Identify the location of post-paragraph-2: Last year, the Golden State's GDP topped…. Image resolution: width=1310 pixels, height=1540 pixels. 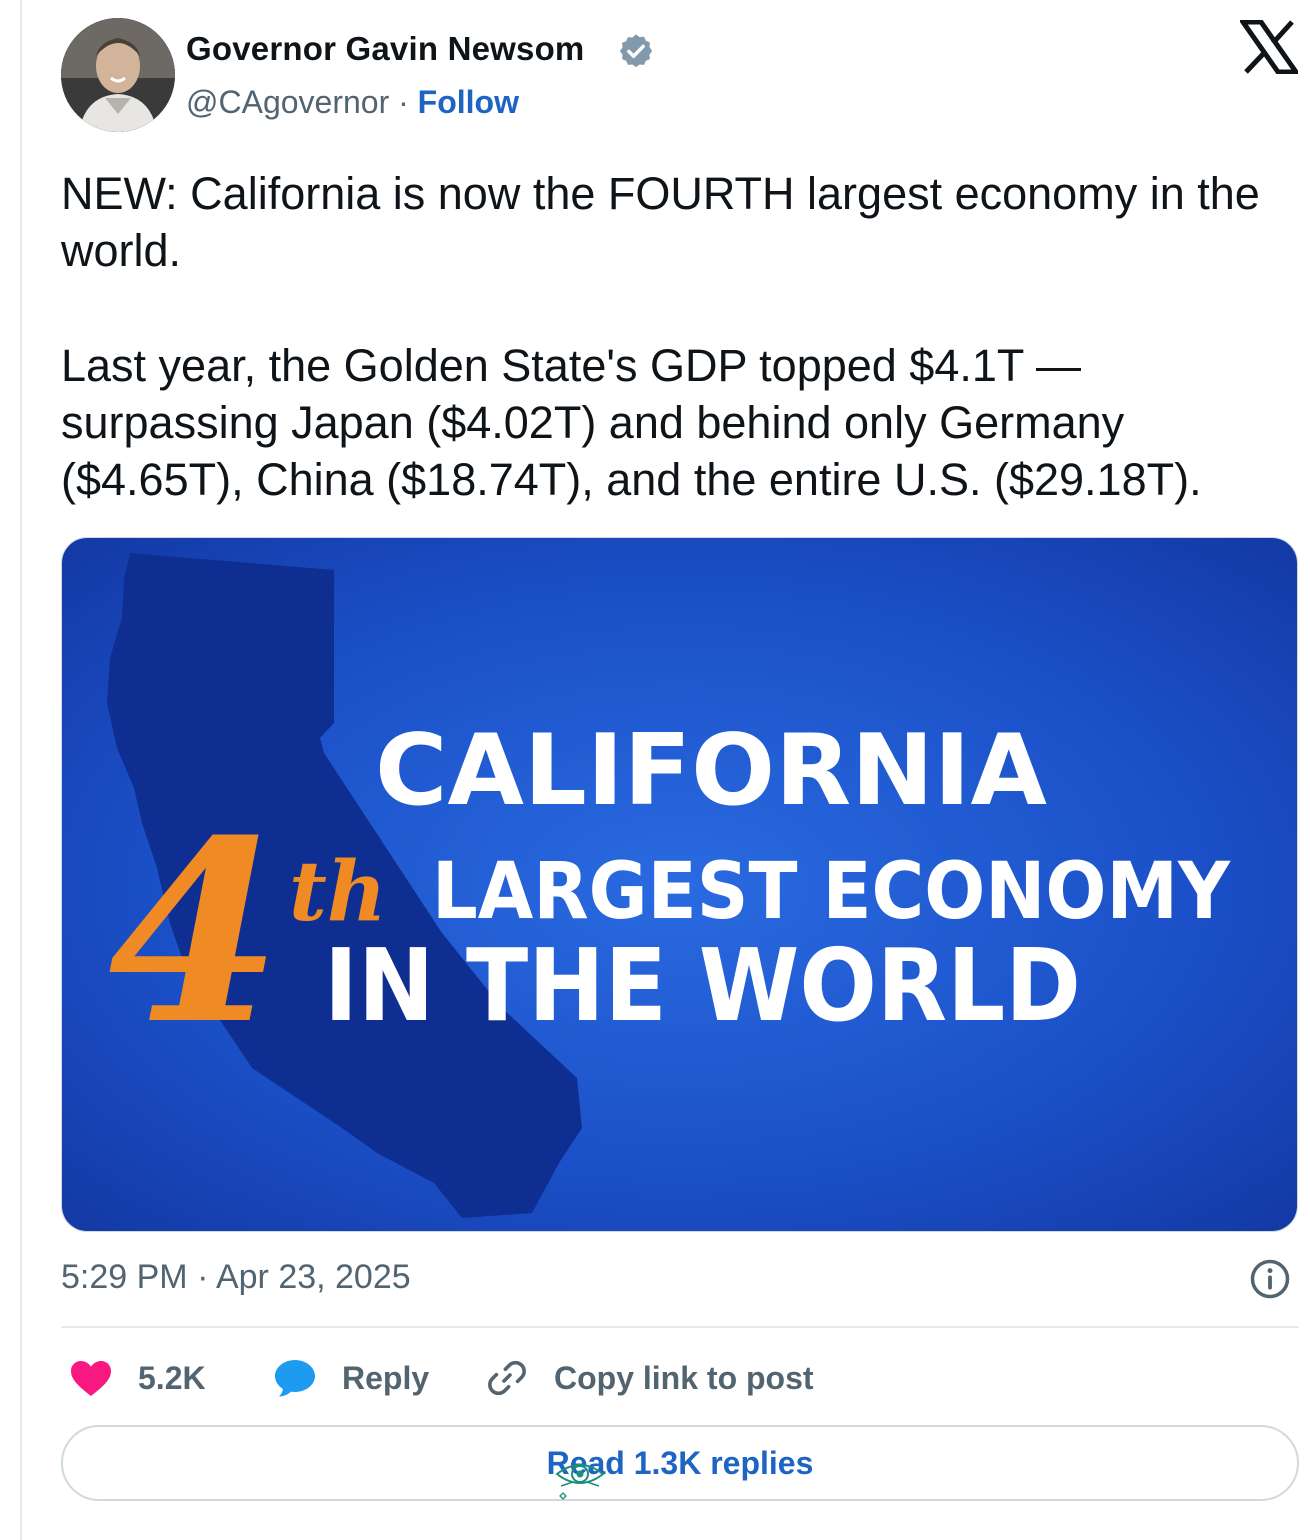
(631, 422).